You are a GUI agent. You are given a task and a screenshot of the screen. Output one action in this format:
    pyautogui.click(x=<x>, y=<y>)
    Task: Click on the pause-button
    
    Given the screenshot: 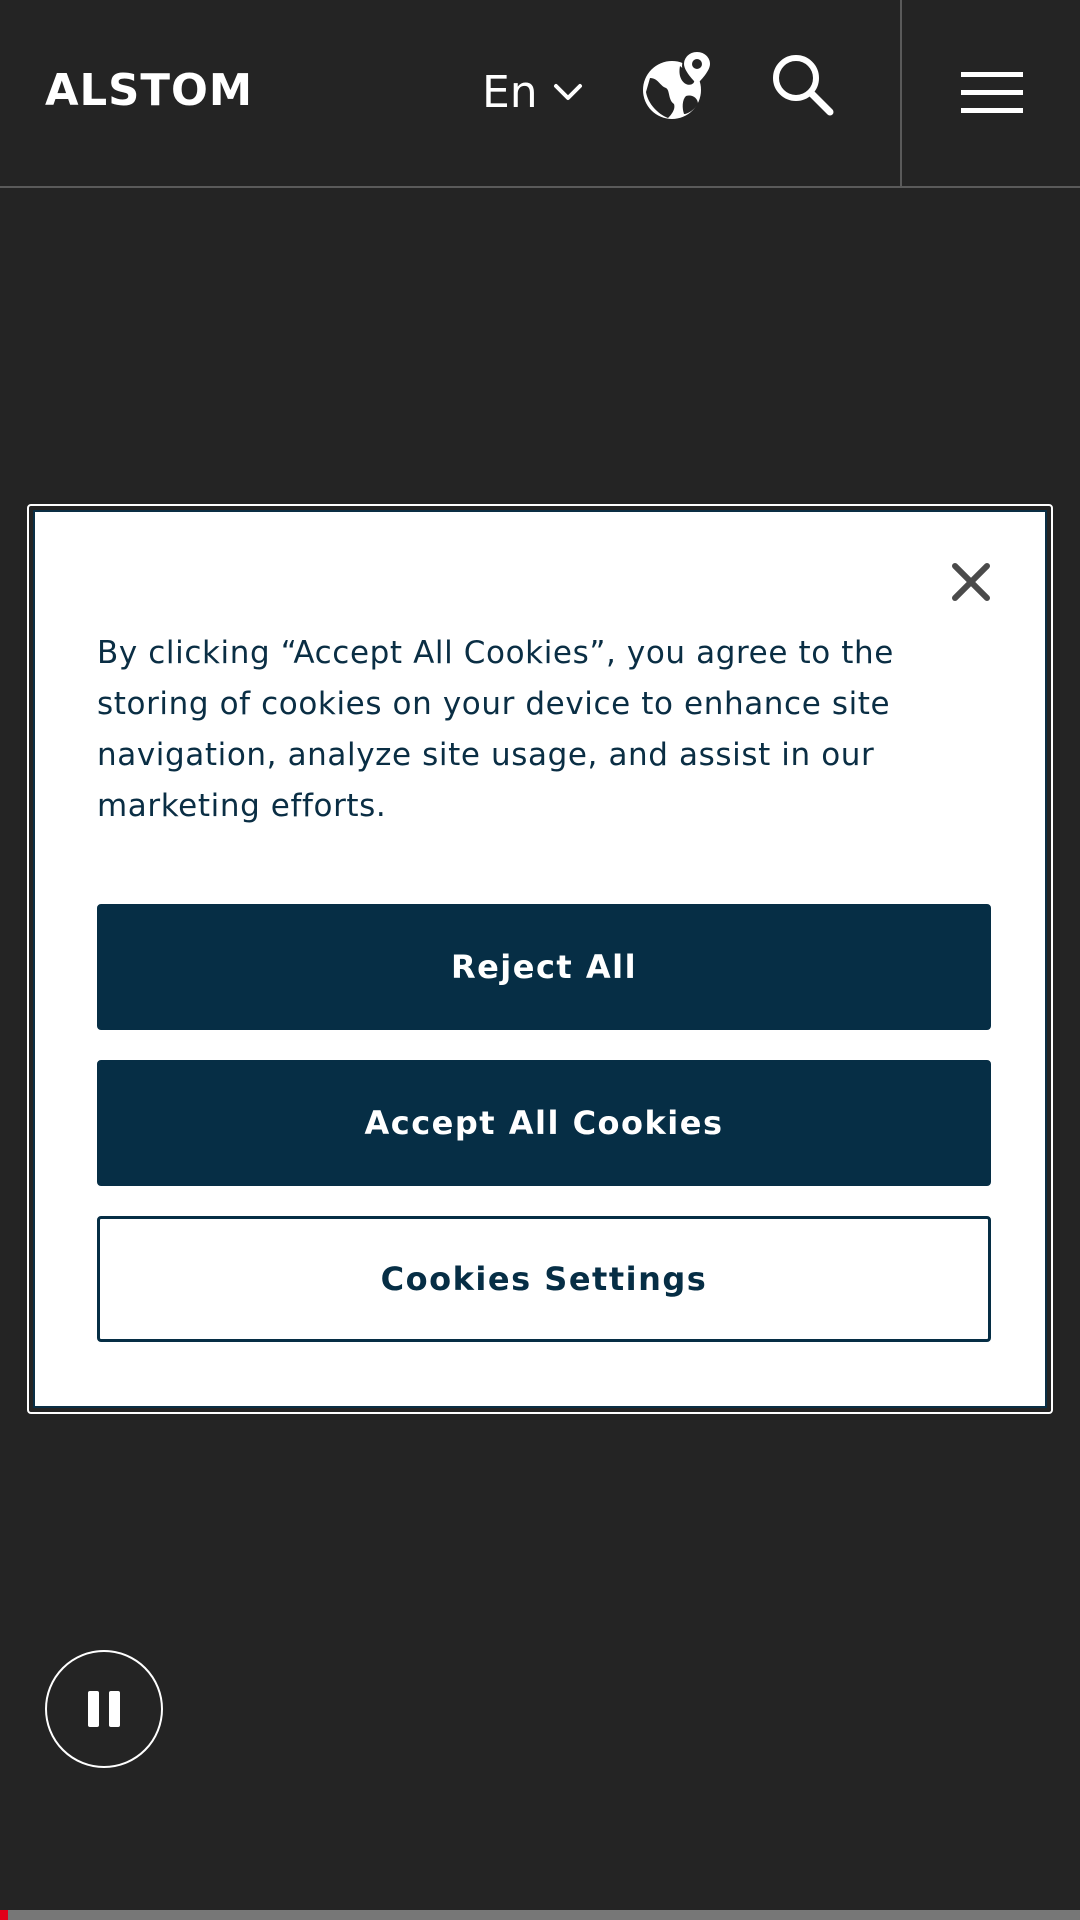 What is the action you would take?
    pyautogui.click(x=104, y=1709)
    